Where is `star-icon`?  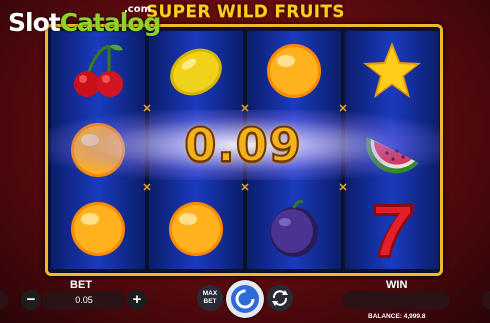
star-icon is located at coordinates (392, 69).